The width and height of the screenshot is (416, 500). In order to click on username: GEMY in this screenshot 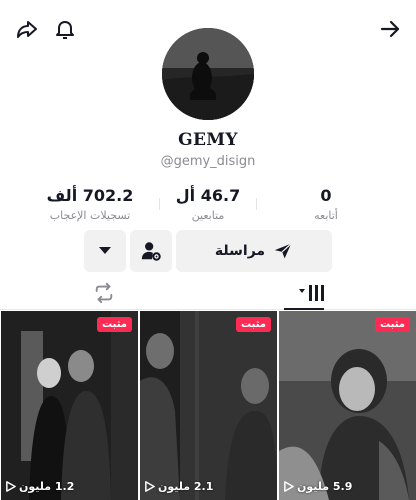, I will do `click(208, 140)`.